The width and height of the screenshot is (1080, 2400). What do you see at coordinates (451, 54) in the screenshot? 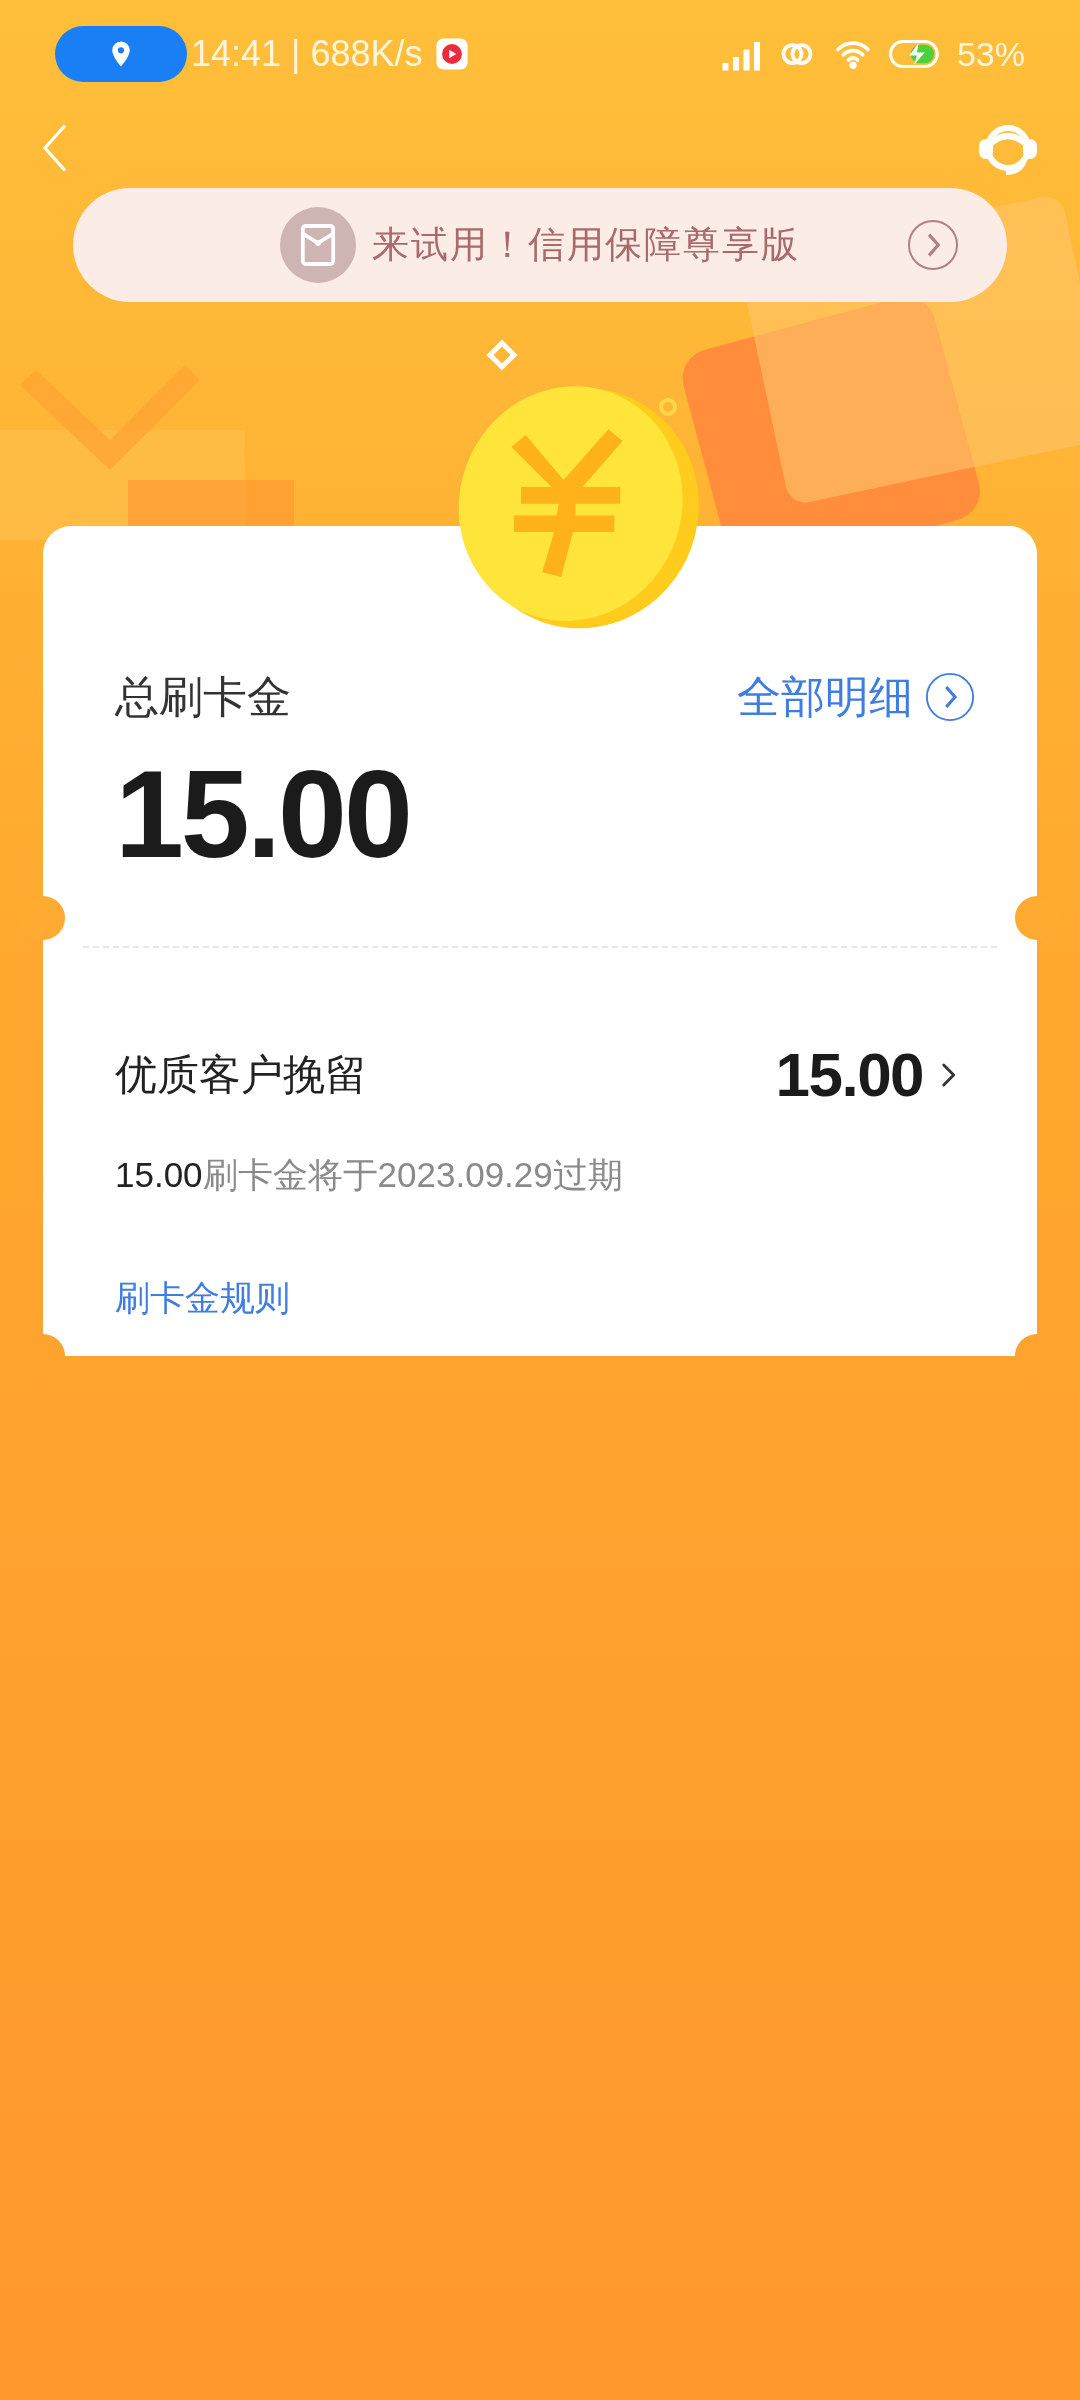
I see `video-app-icon` at bounding box center [451, 54].